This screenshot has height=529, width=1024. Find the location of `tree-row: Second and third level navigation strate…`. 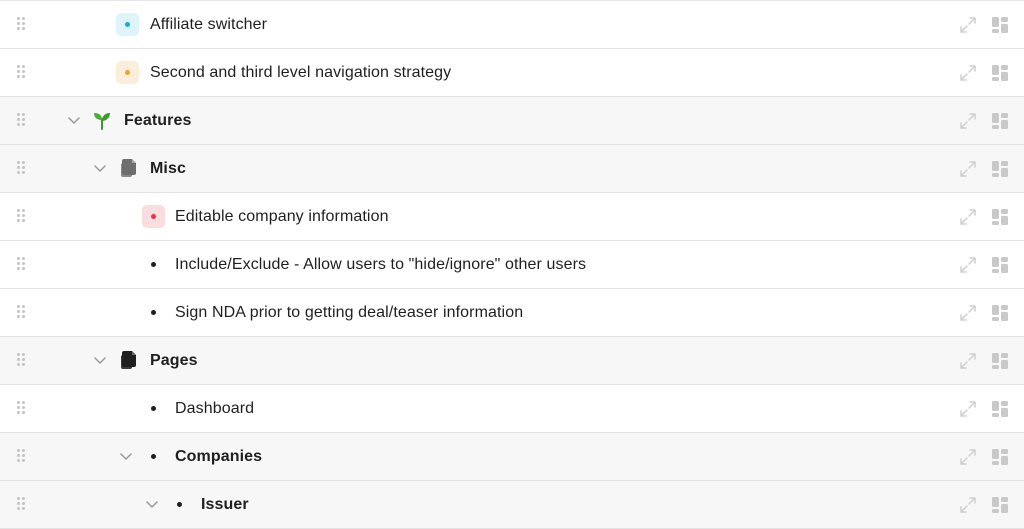

tree-row: Second and third level navigation strate… is located at coordinates (512, 73).